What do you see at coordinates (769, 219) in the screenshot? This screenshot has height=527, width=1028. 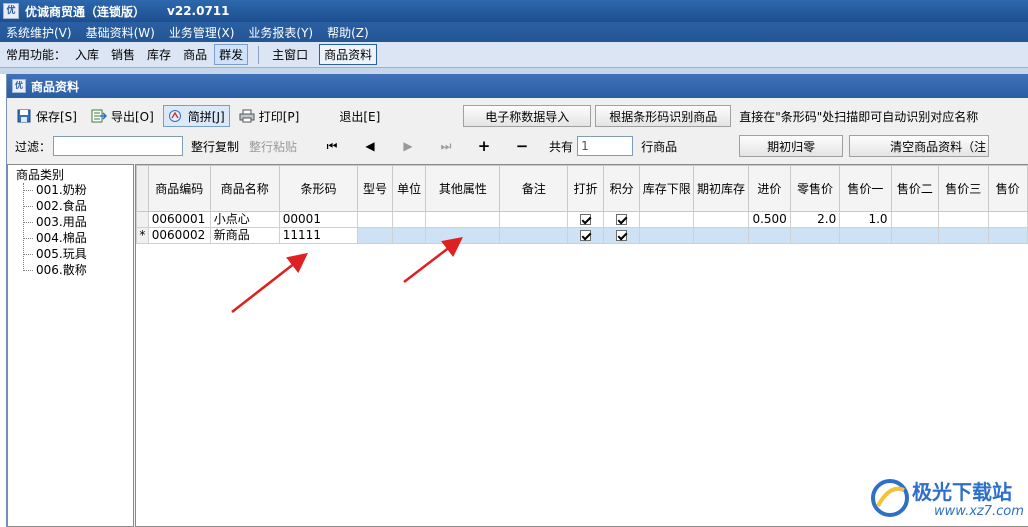 I see `cell-cost: 0.500` at bounding box center [769, 219].